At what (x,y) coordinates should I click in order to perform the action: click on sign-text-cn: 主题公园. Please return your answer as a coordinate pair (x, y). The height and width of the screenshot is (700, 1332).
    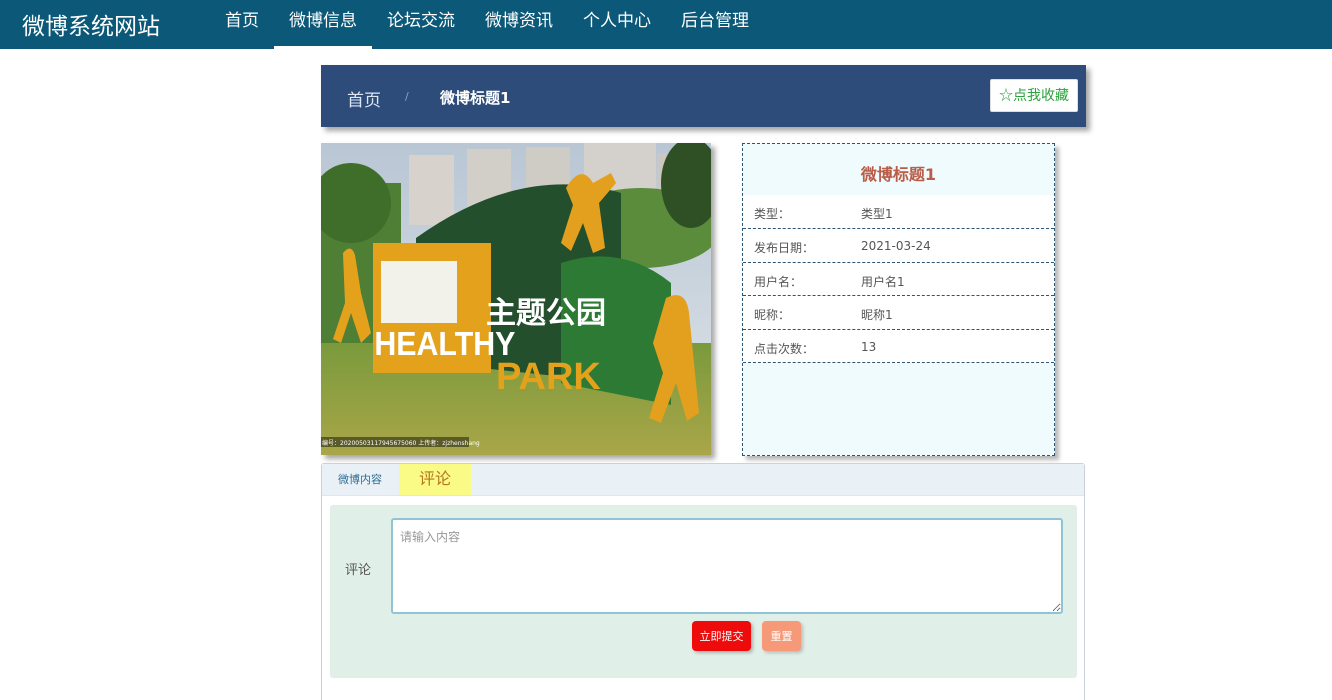
    Looking at the image, I should click on (546, 313).